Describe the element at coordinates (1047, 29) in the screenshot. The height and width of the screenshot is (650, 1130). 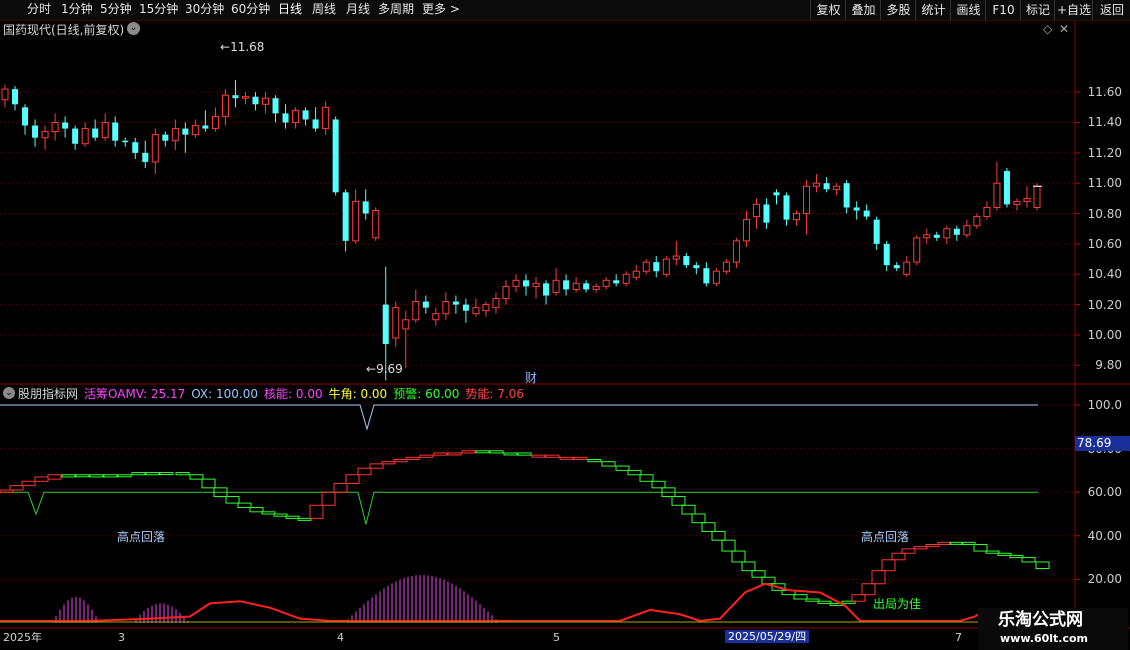
I see `diamond-icon: ◇` at that location.